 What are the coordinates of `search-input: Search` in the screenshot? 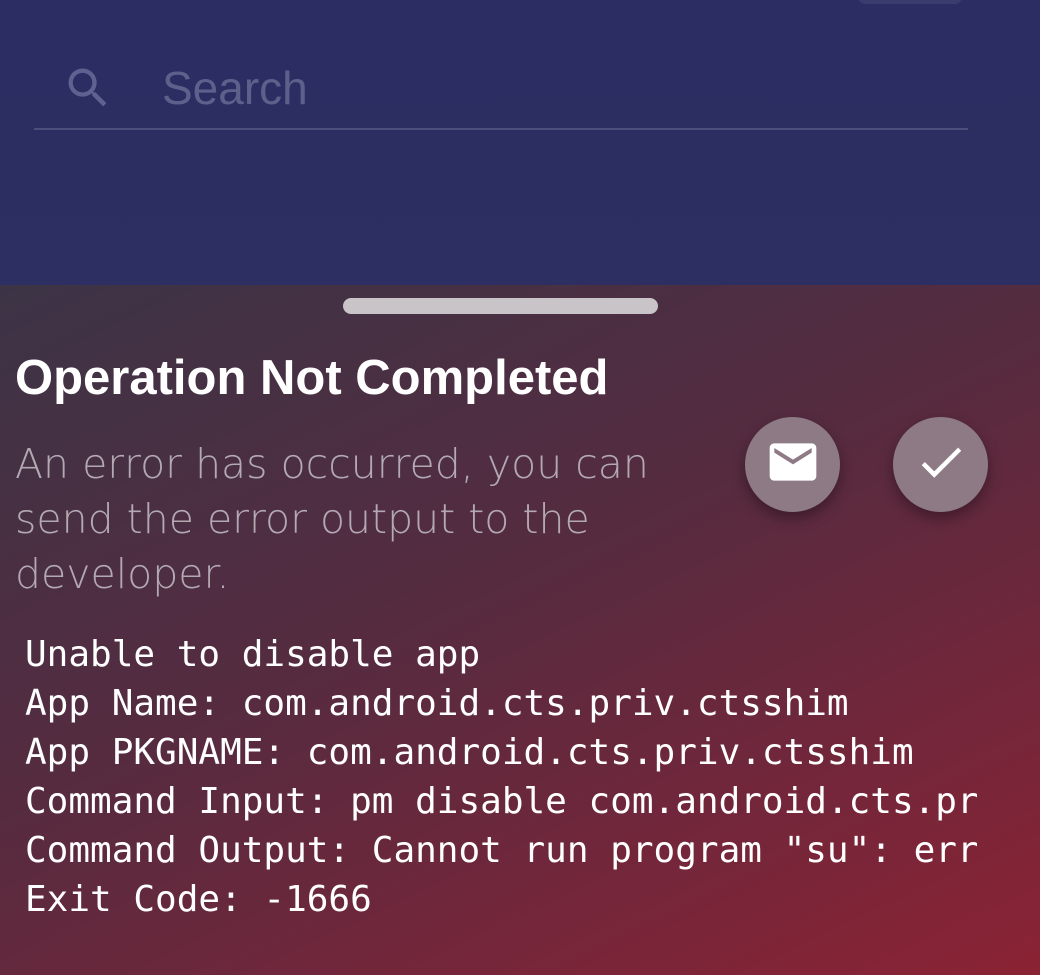 It's located at (235, 88).